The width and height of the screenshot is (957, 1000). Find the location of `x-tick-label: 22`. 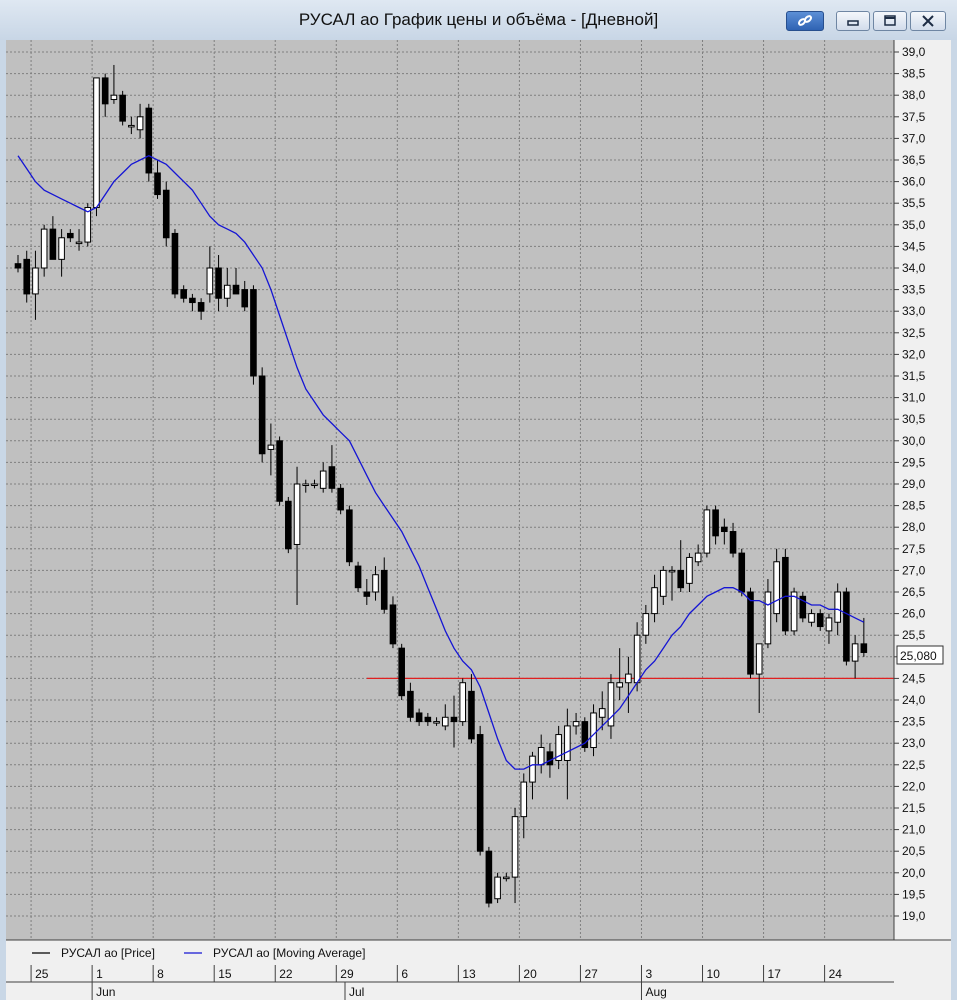

x-tick-label: 22 is located at coordinates (286, 974).